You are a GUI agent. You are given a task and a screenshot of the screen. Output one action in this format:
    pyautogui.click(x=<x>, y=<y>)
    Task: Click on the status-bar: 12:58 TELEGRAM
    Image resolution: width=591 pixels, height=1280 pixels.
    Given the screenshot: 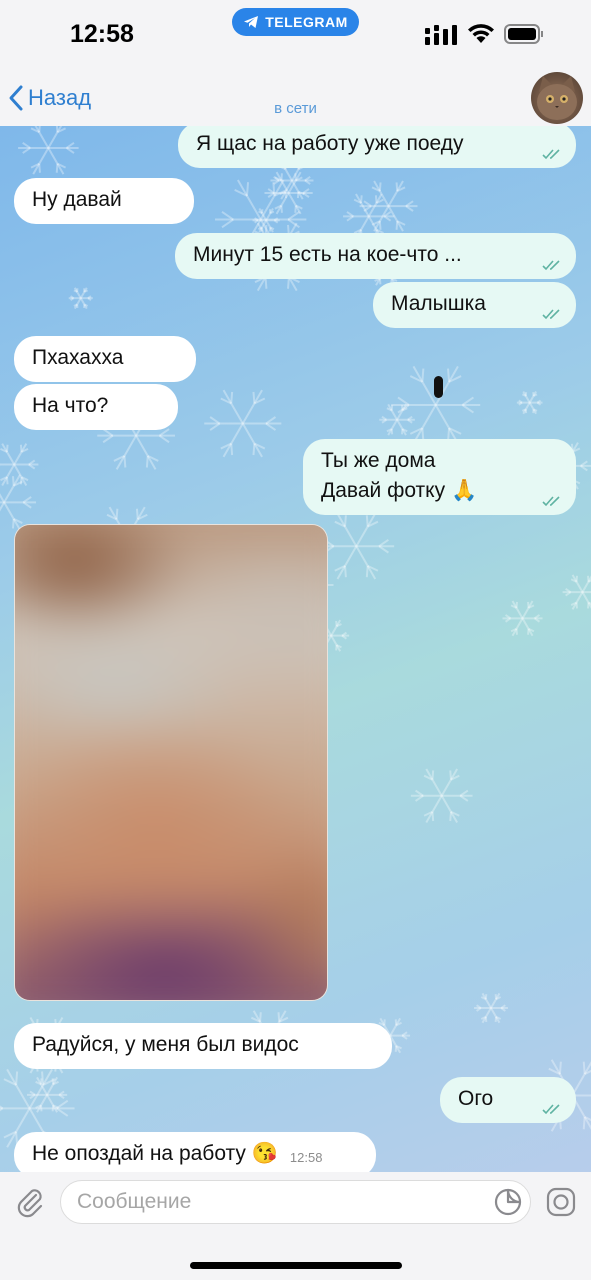 What is the action you would take?
    pyautogui.click(x=295, y=35)
    